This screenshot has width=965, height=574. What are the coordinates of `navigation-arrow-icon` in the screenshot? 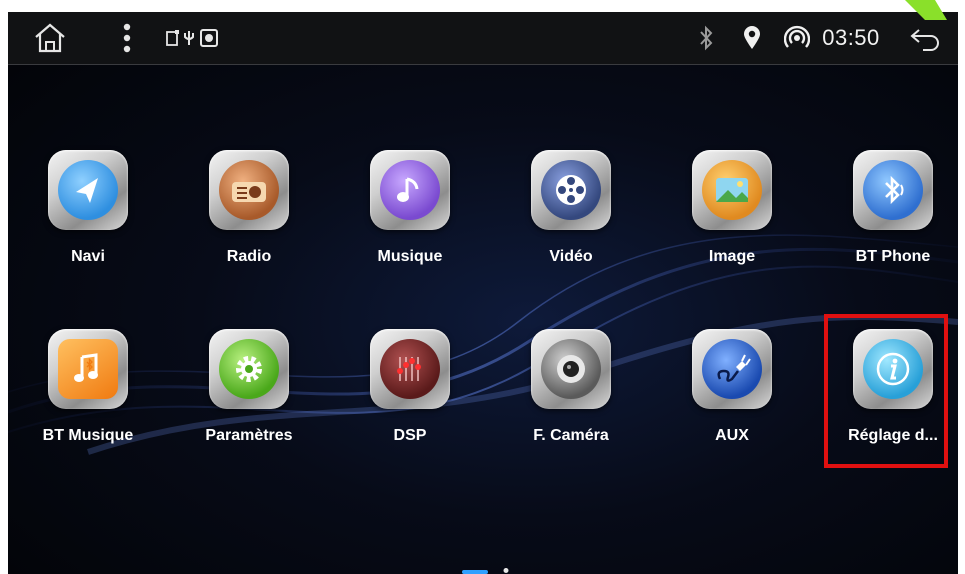 It's located at (88, 190).